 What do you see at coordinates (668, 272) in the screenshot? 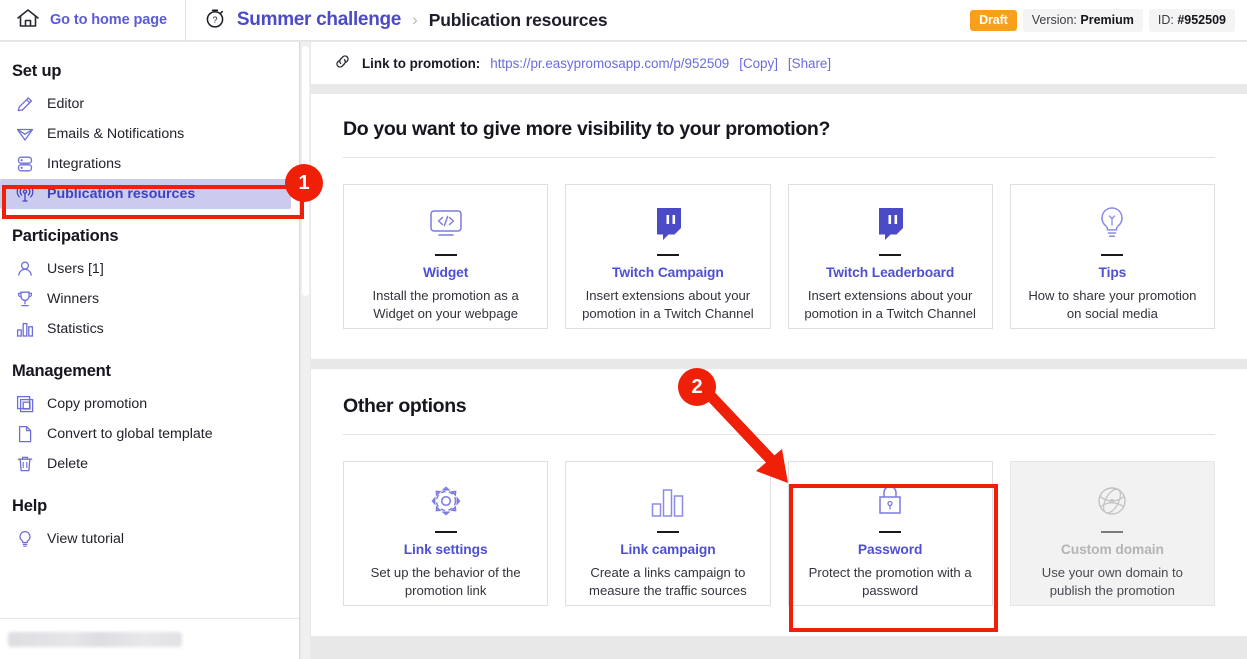
I see `tile-title: Twitch Campaign` at bounding box center [668, 272].